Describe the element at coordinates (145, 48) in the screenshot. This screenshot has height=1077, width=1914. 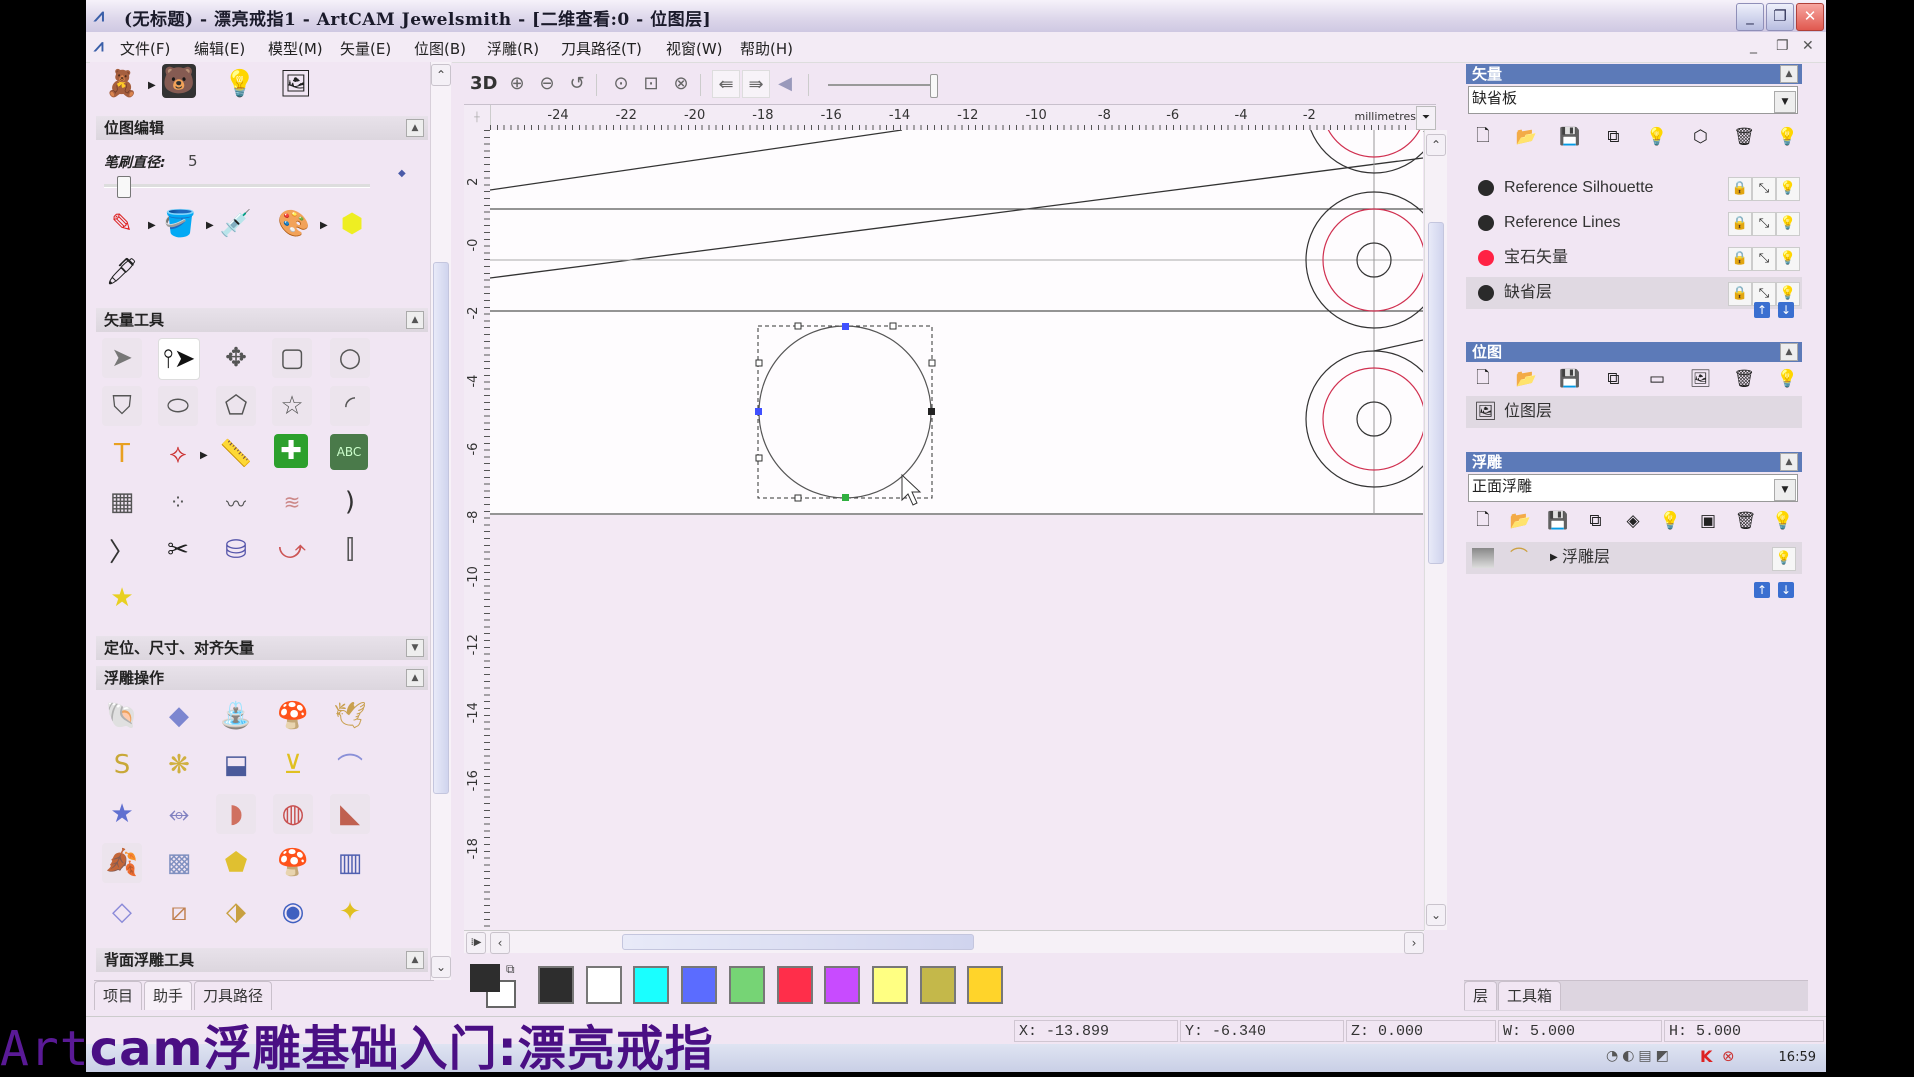
I see `menu-file: 文件(F)` at that location.